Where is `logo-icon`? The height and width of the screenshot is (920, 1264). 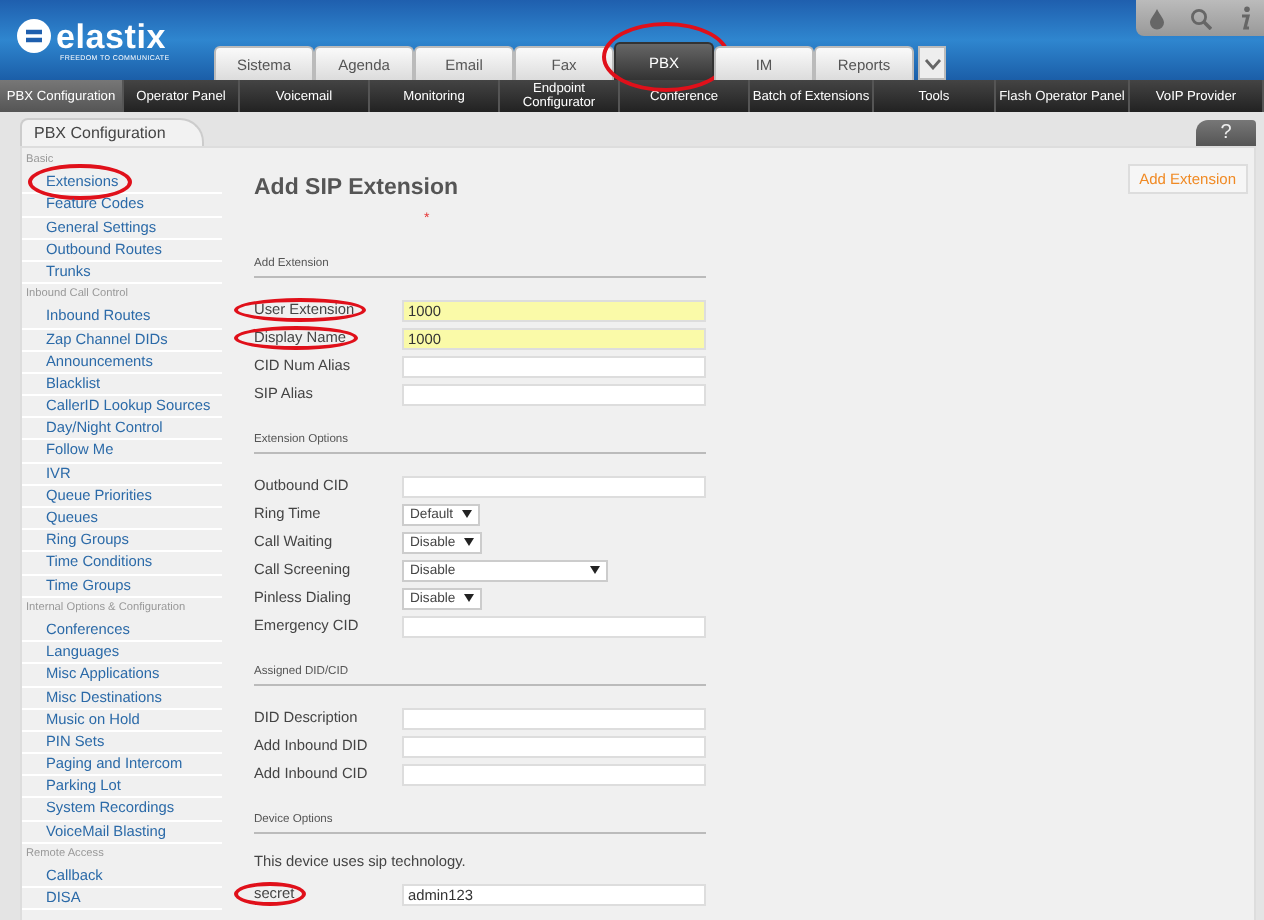 logo-icon is located at coordinates (34, 36).